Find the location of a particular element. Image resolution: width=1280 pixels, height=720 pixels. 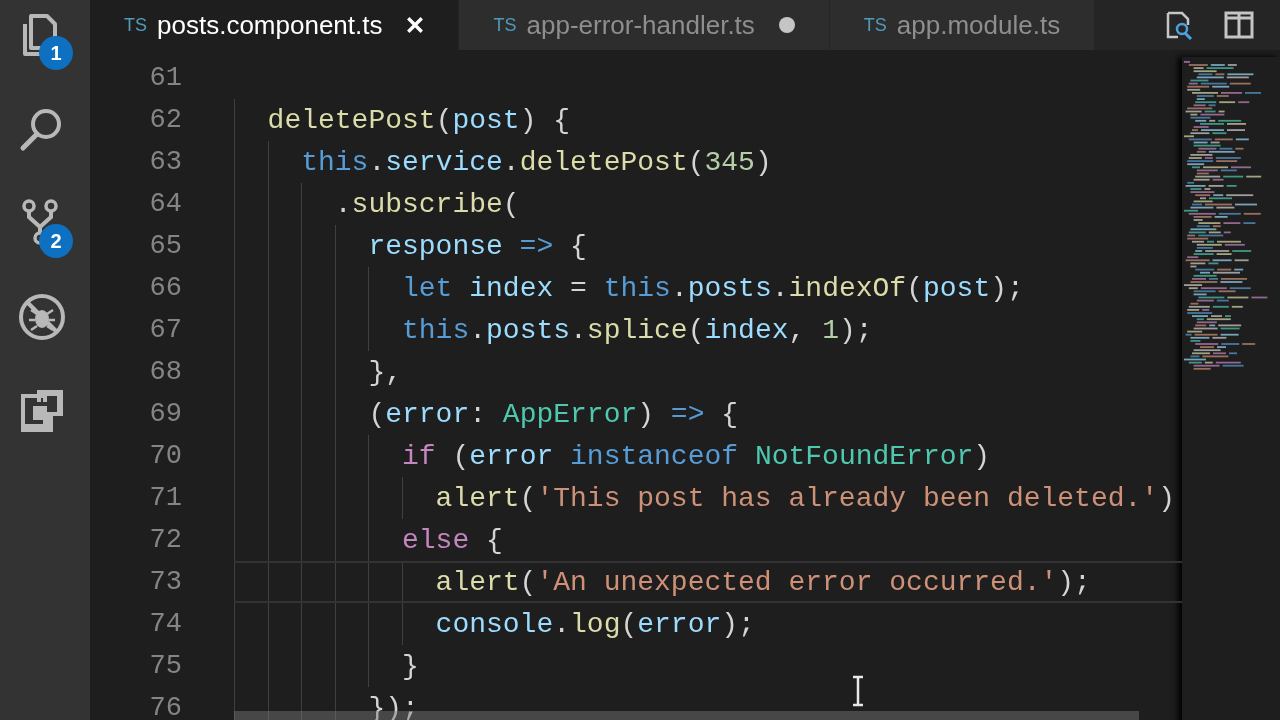

line-number: 67 is located at coordinates (165, 330).